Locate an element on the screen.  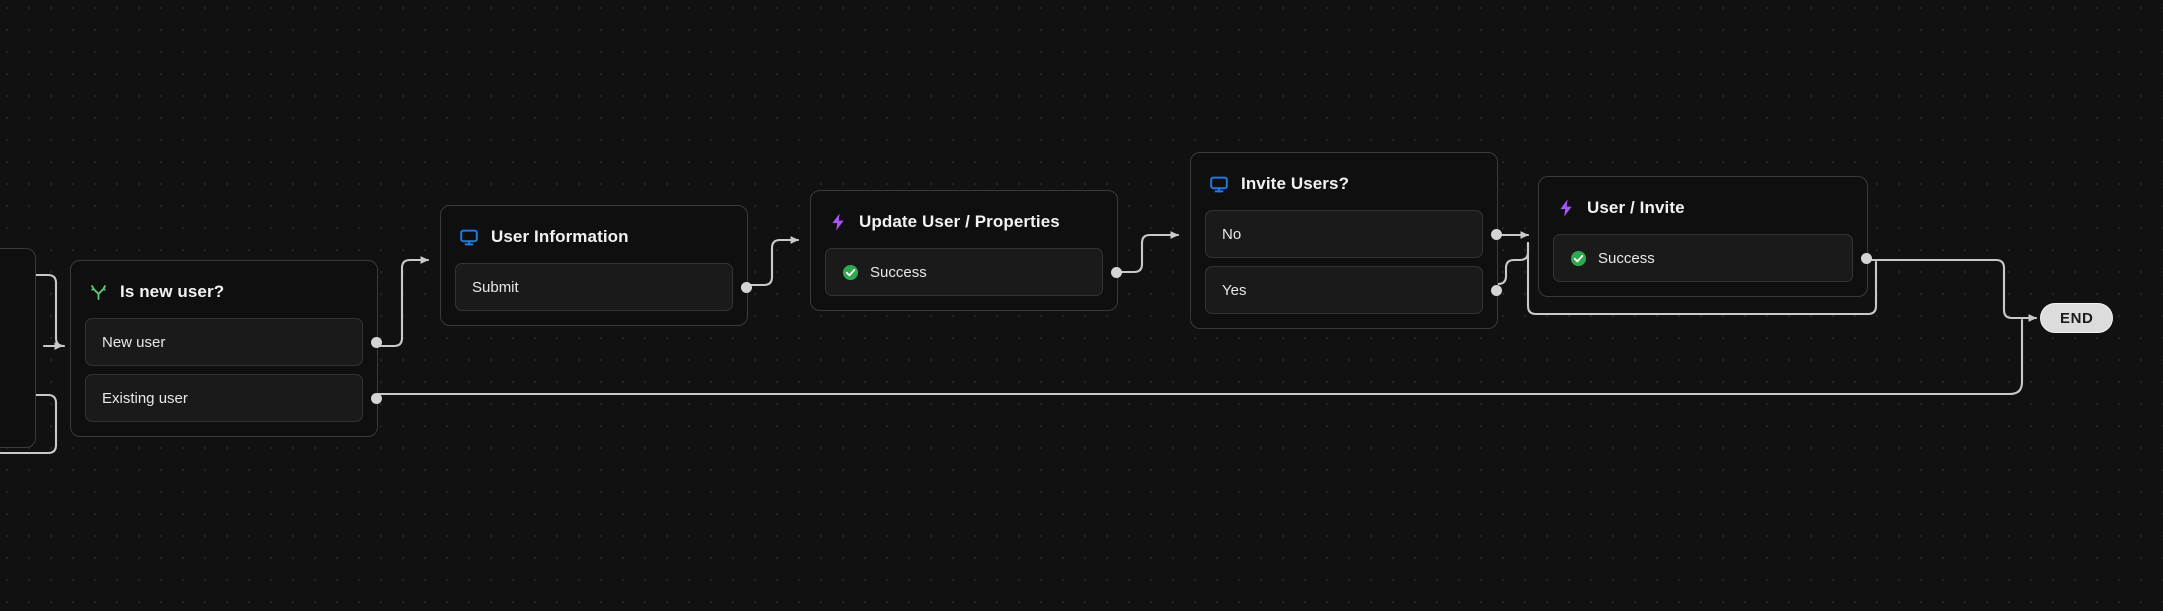
port-yes: Yes is located at coordinates (1353, 290).